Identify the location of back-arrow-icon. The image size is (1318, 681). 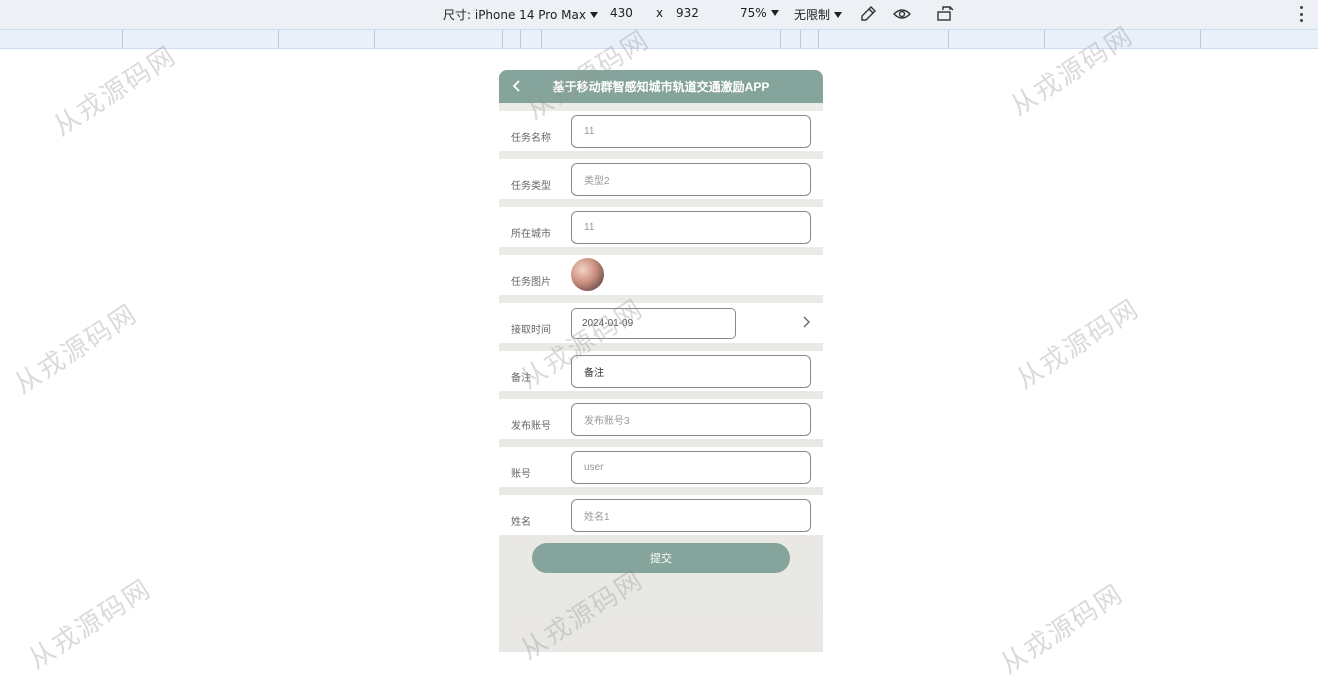
(517, 86).